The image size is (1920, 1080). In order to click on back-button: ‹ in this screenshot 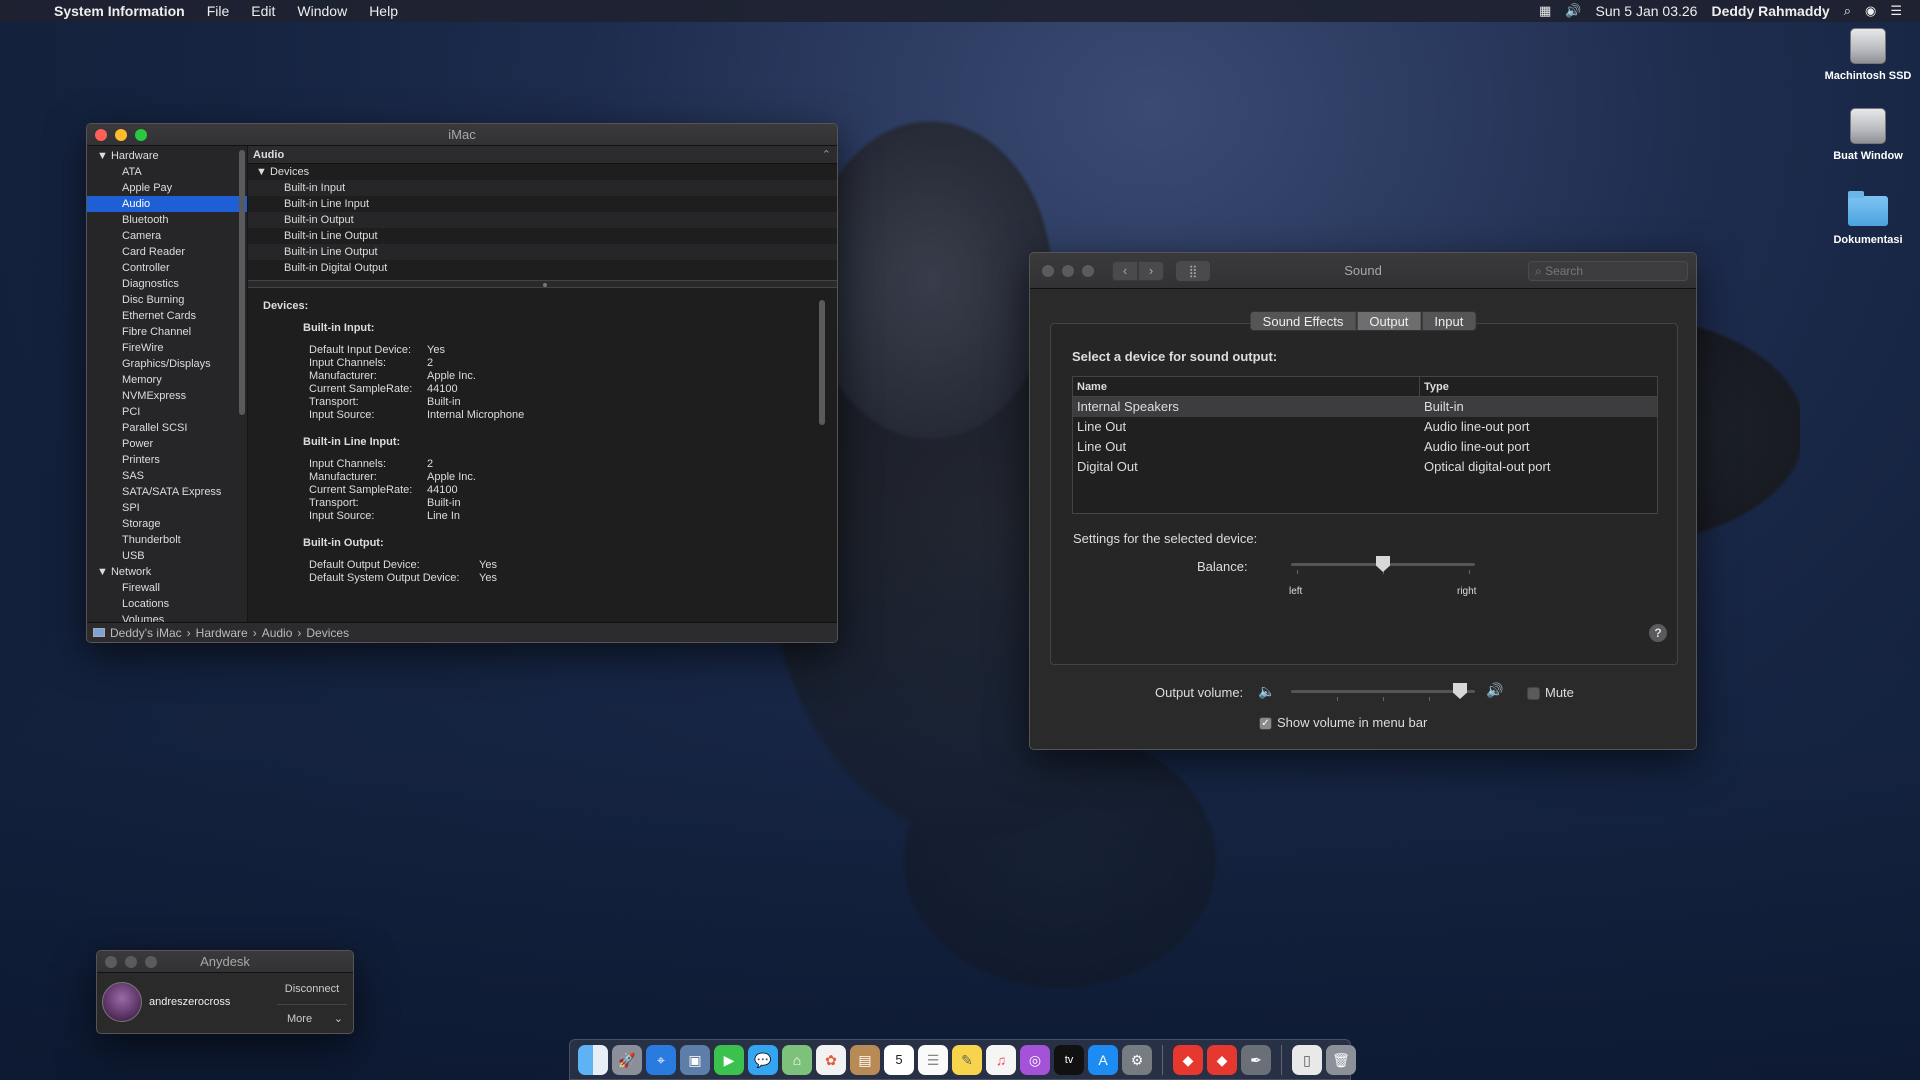, I will do `click(1125, 270)`.